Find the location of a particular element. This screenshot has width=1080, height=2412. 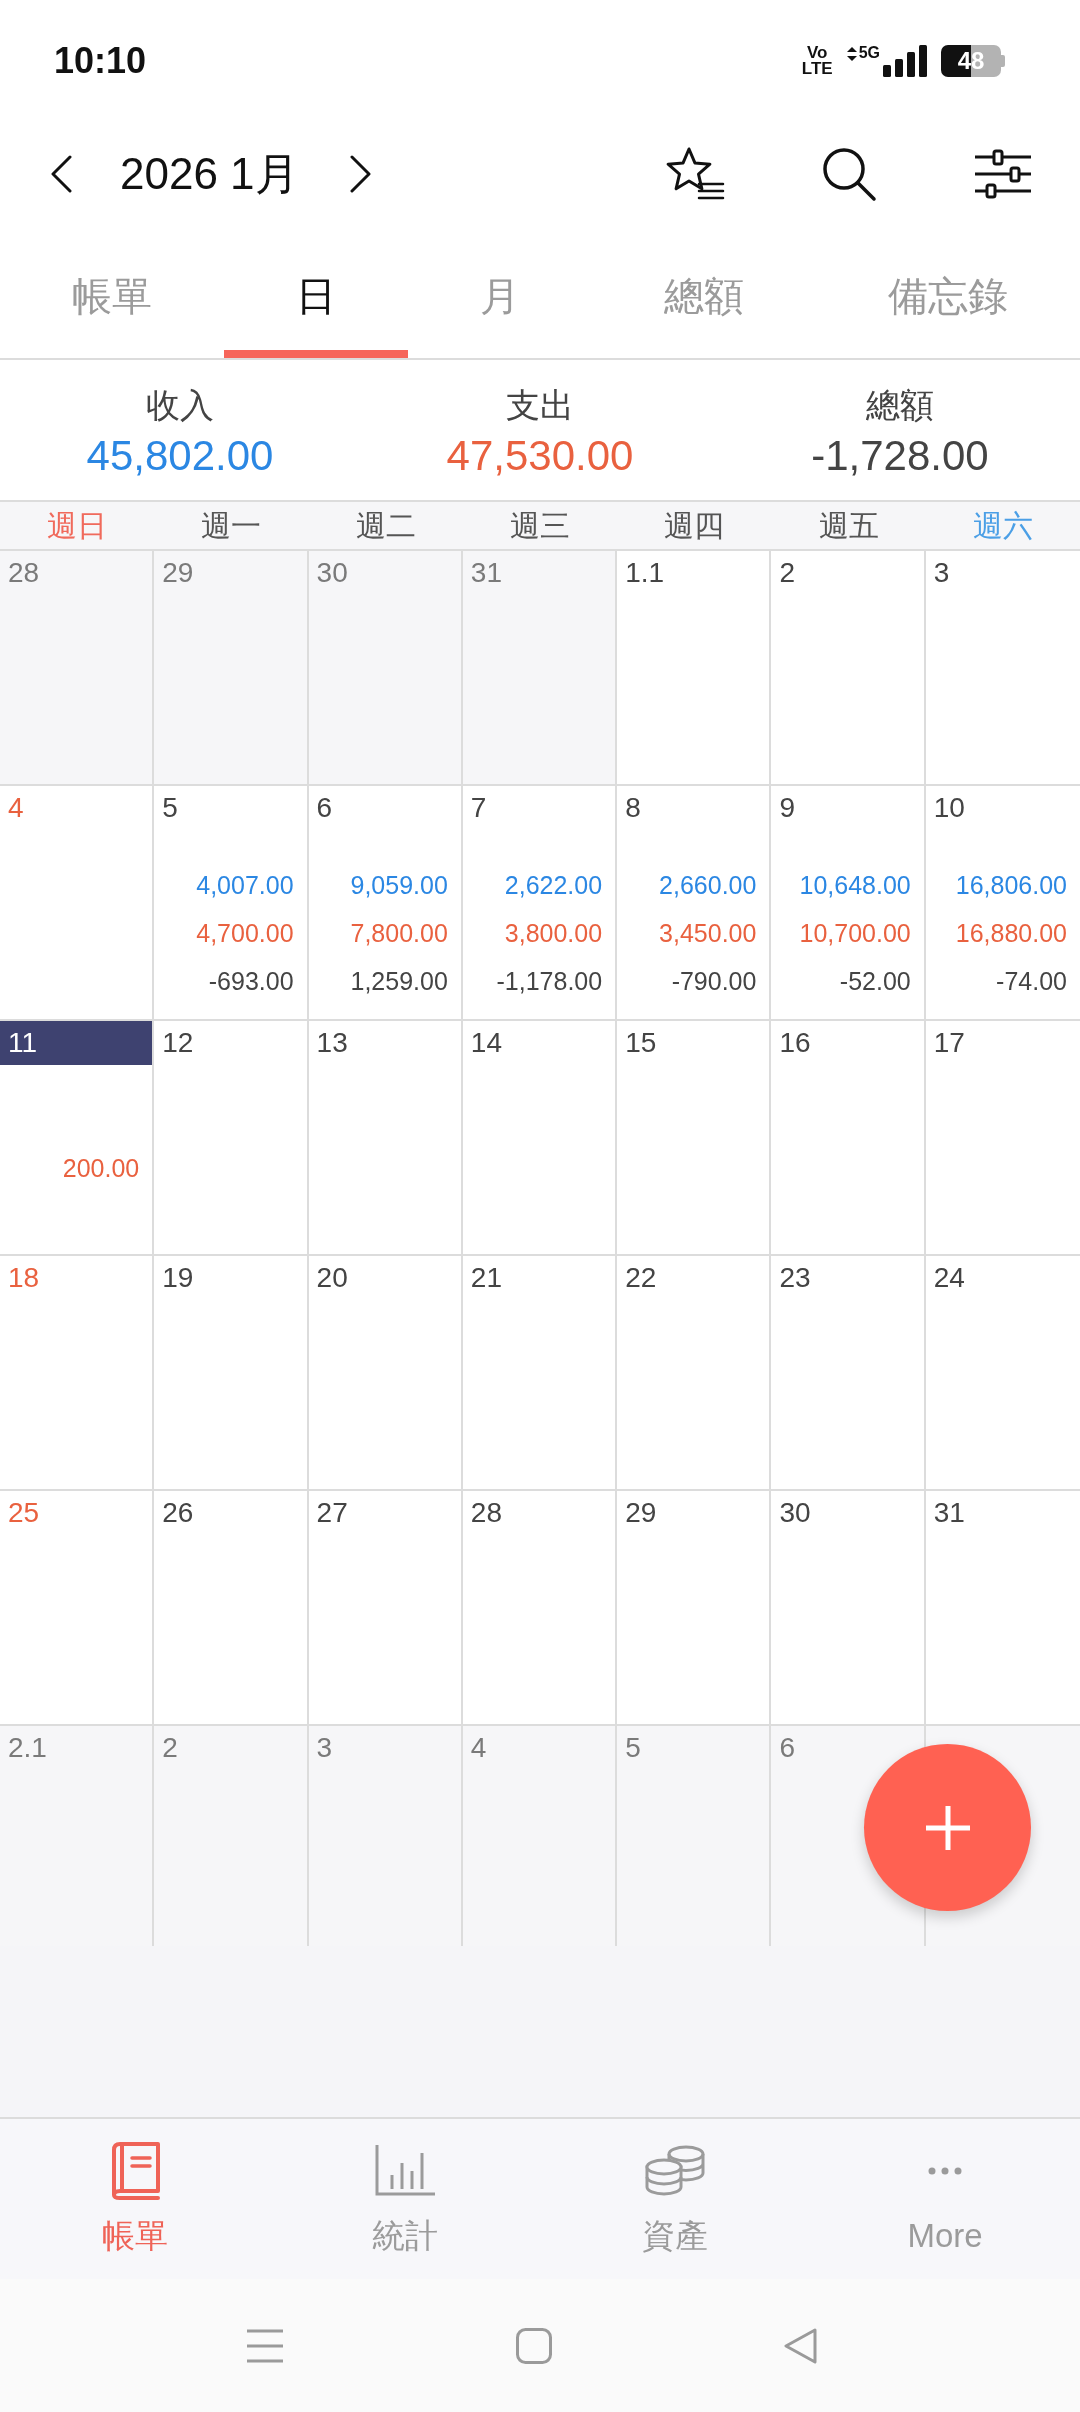

favorites-button is located at coordinates (695, 174).